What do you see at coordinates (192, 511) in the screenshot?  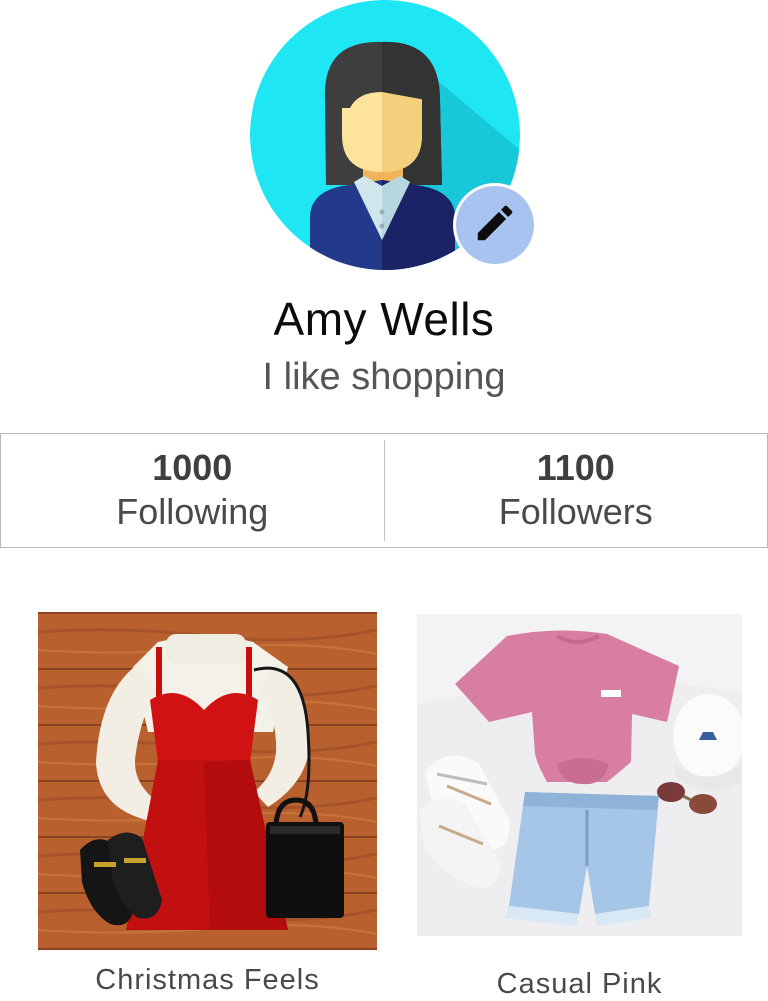 I see `following-label: Following` at bounding box center [192, 511].